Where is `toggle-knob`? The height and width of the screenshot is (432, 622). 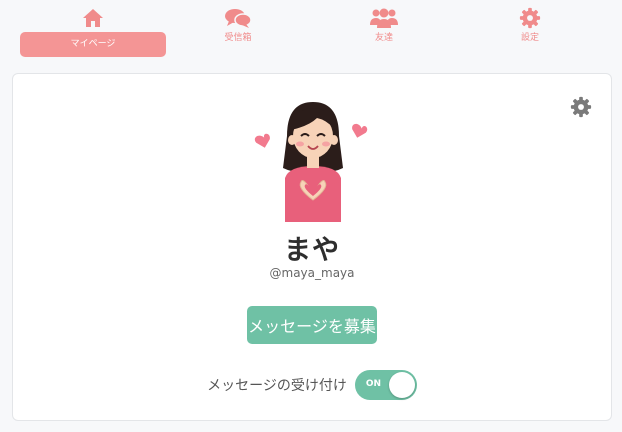
toggle-knob is located at coordinates (401, 385).